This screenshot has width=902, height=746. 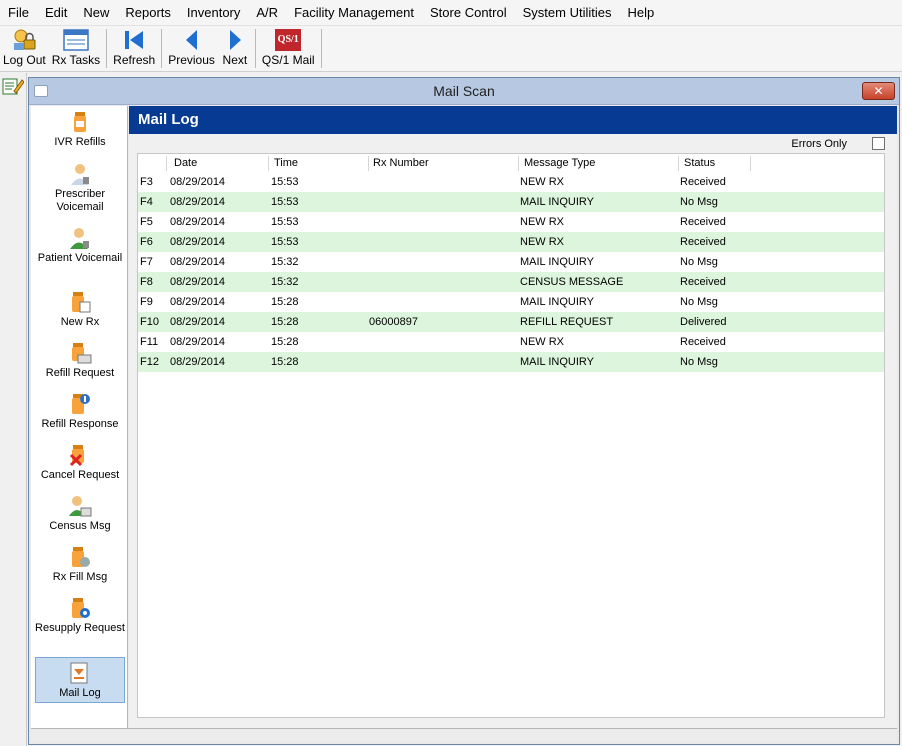 I want to click on cell-key: F4, so click(x=146, y=202).